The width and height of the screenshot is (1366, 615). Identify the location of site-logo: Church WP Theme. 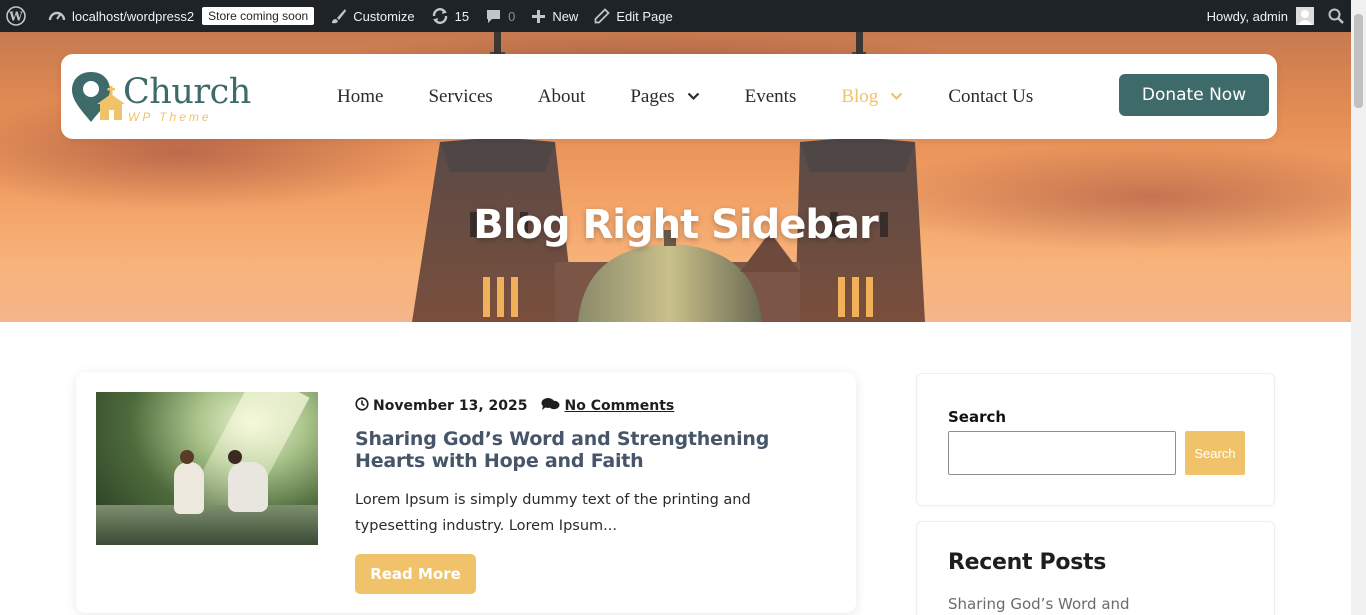
(161, 98).